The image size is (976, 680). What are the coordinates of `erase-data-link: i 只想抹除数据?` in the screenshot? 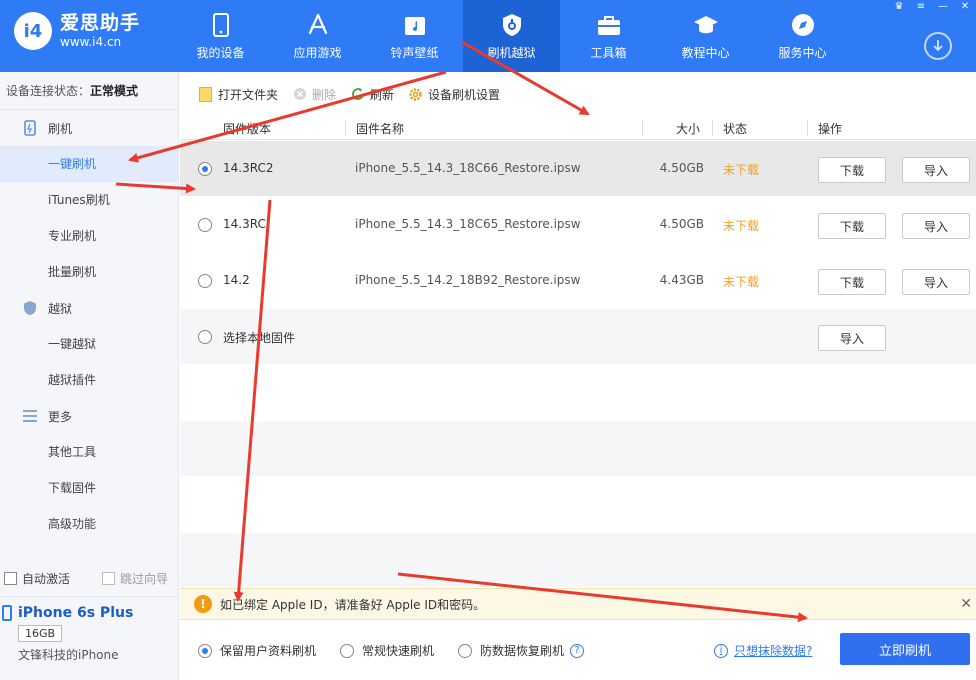 It's located at (763, 650).